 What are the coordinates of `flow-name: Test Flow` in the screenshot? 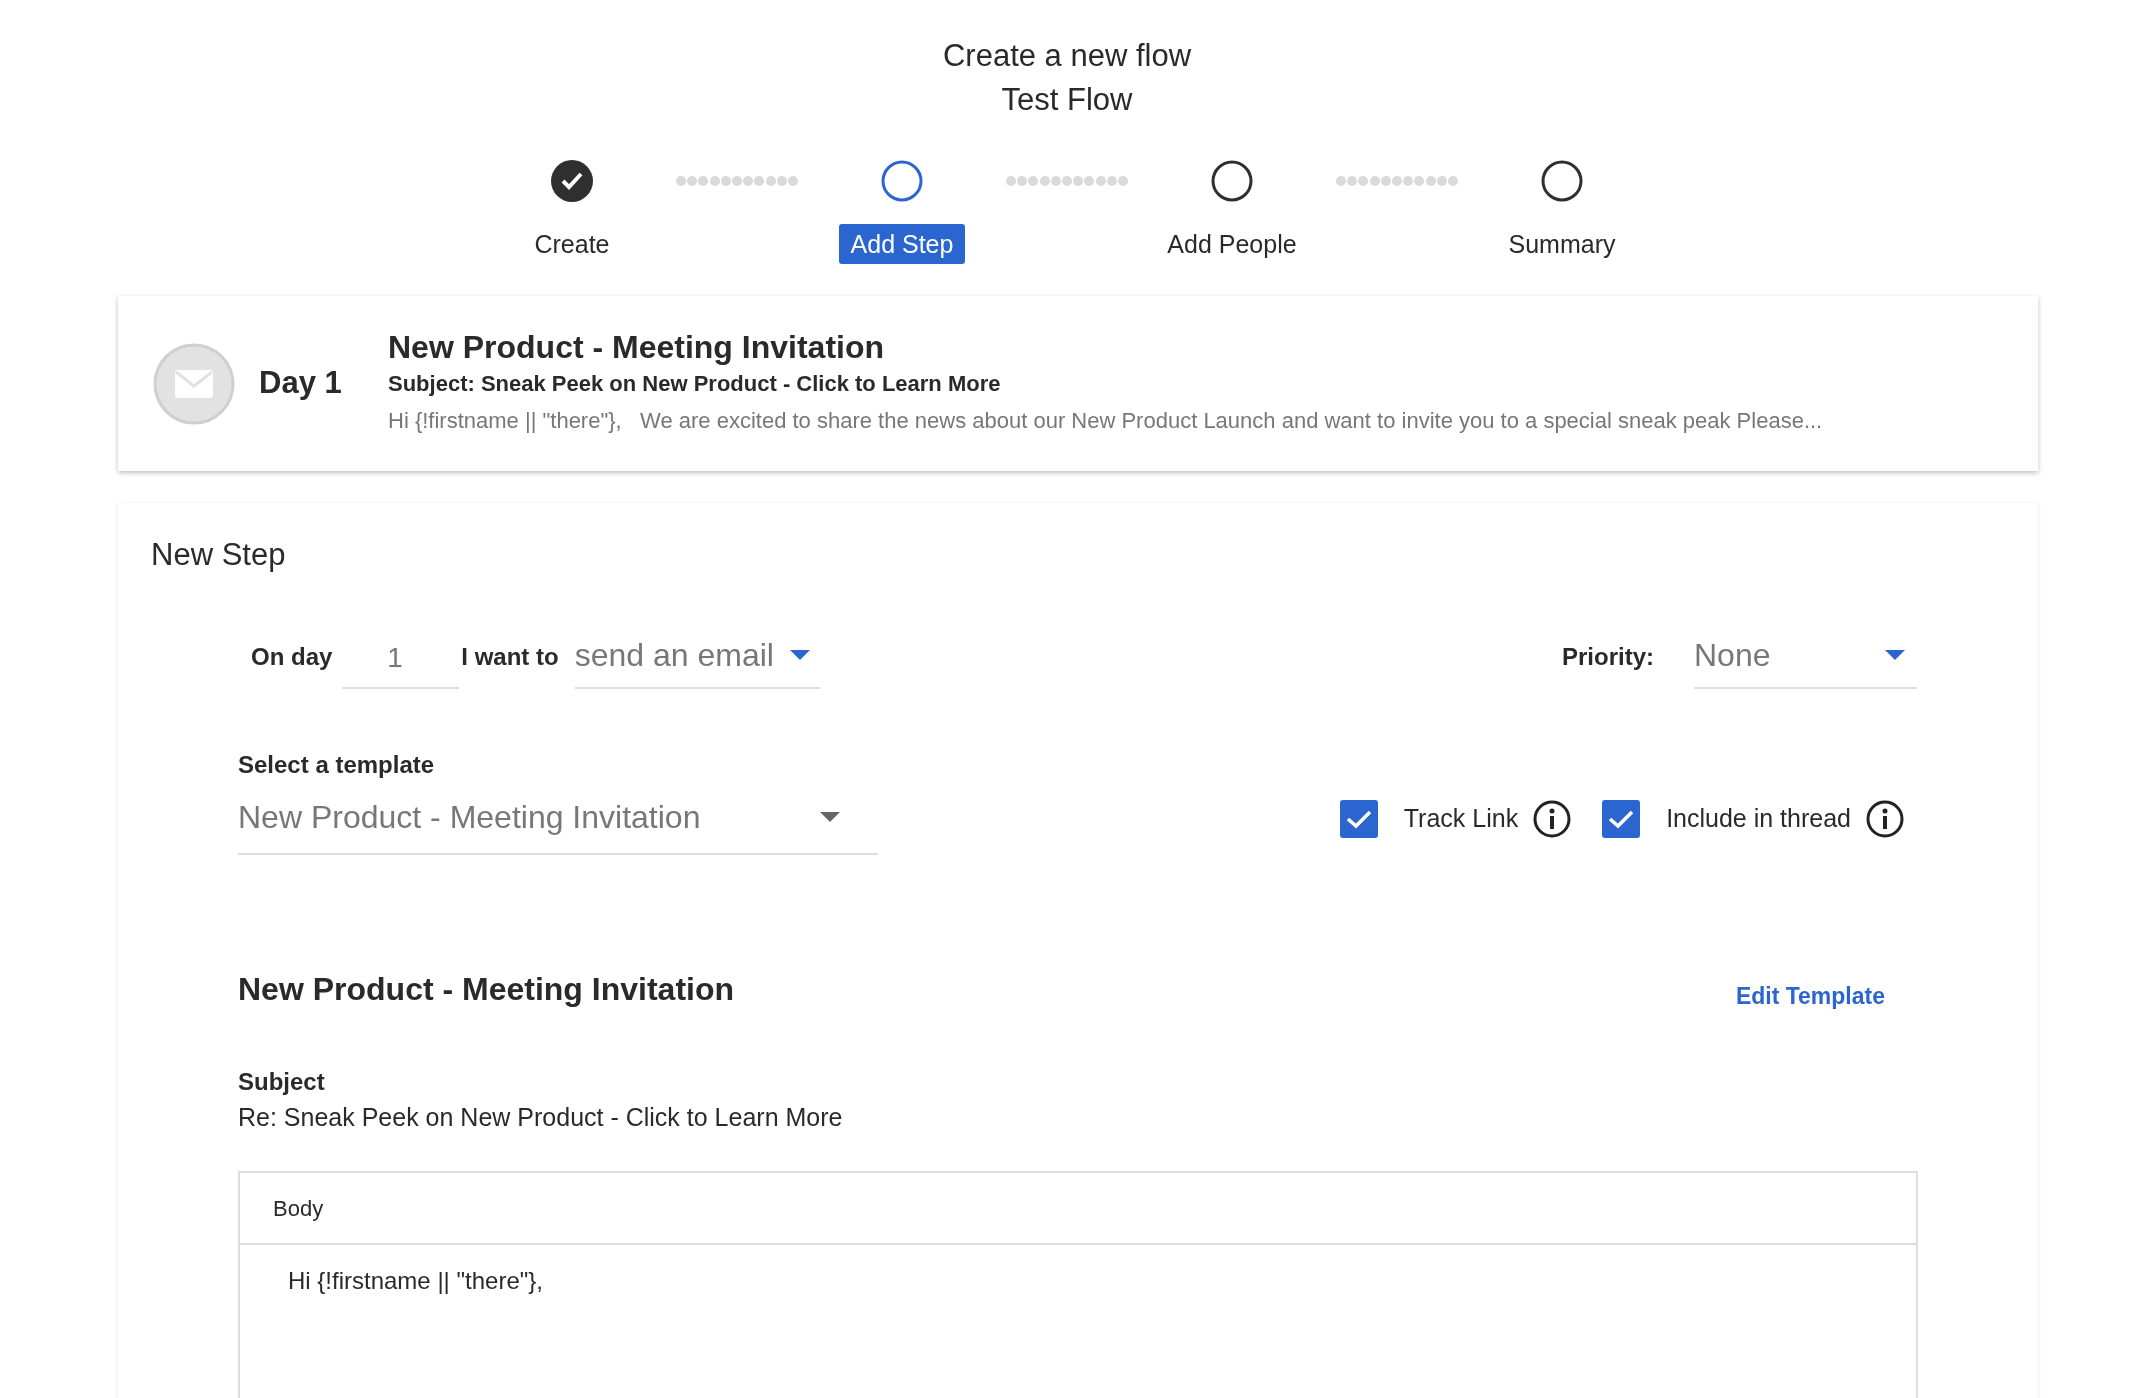 It's located at (1067, 100).